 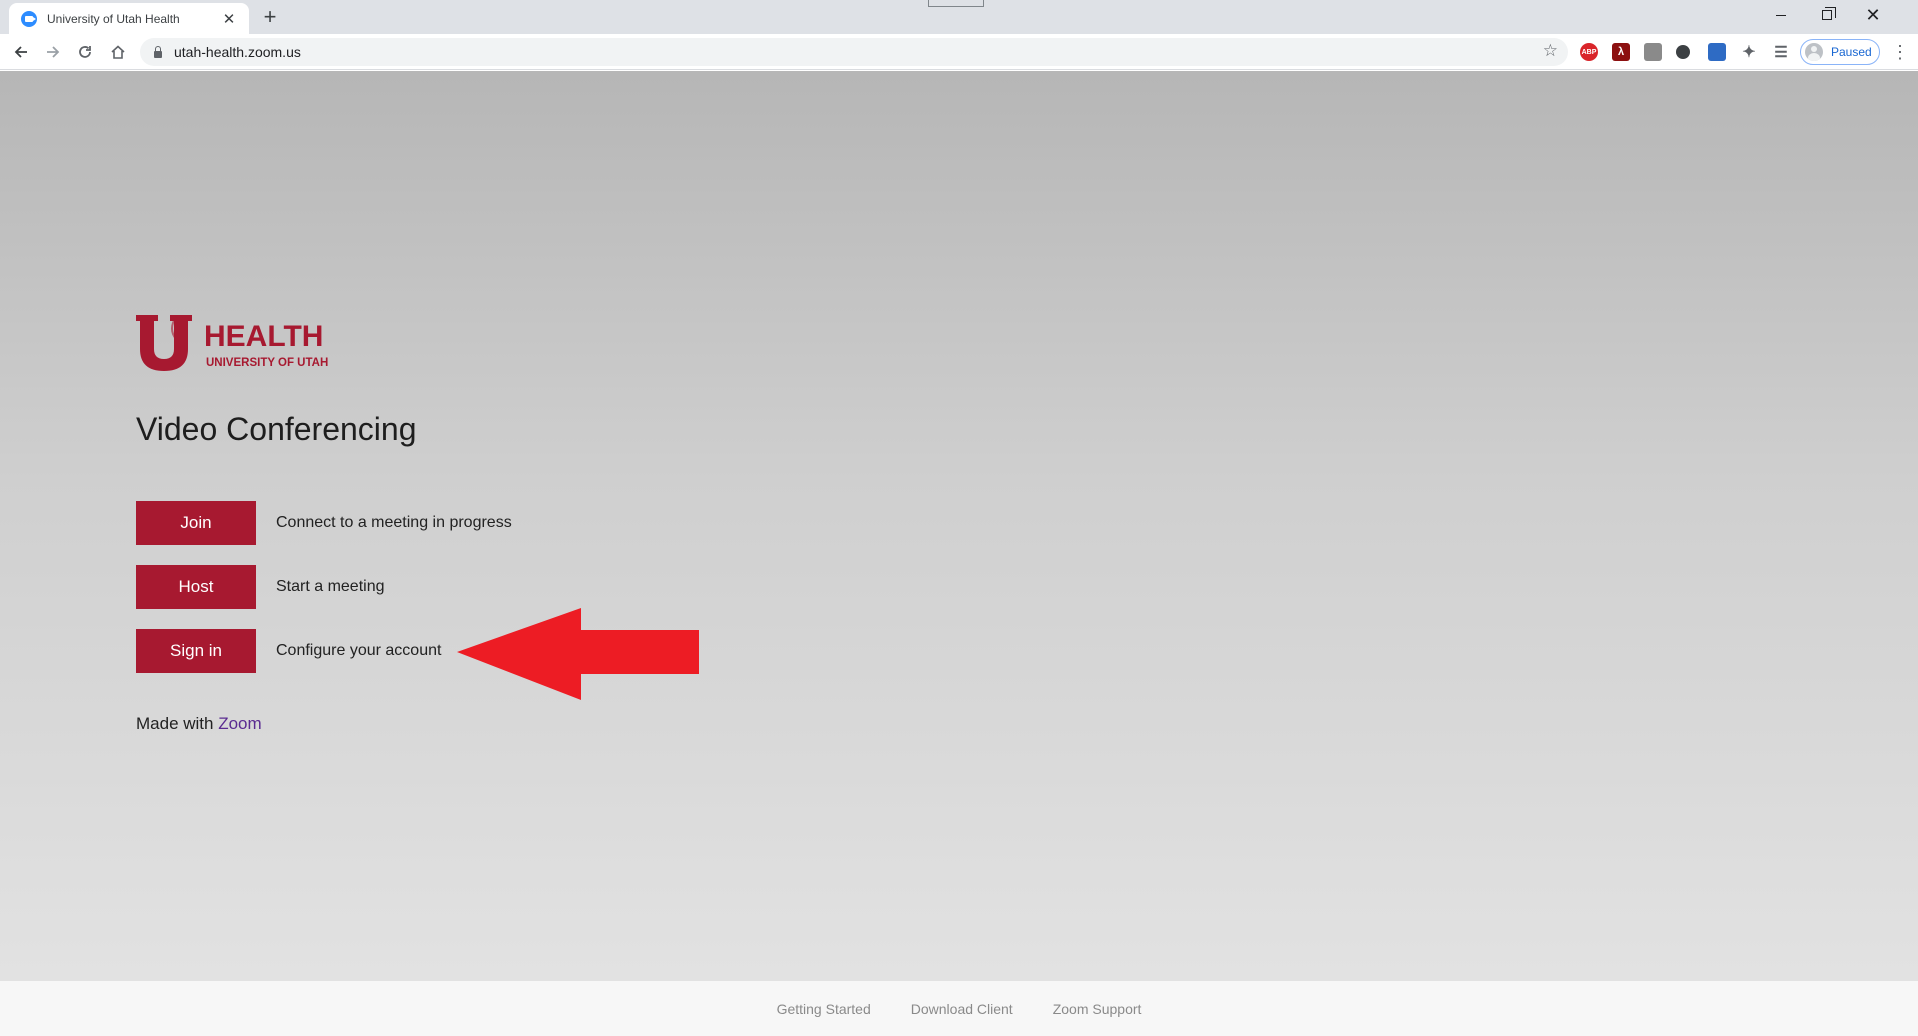 What do you see at coordinates (196, 587) in the screenshot?
I see `host-button: Host` at bounding box center [196, 587].